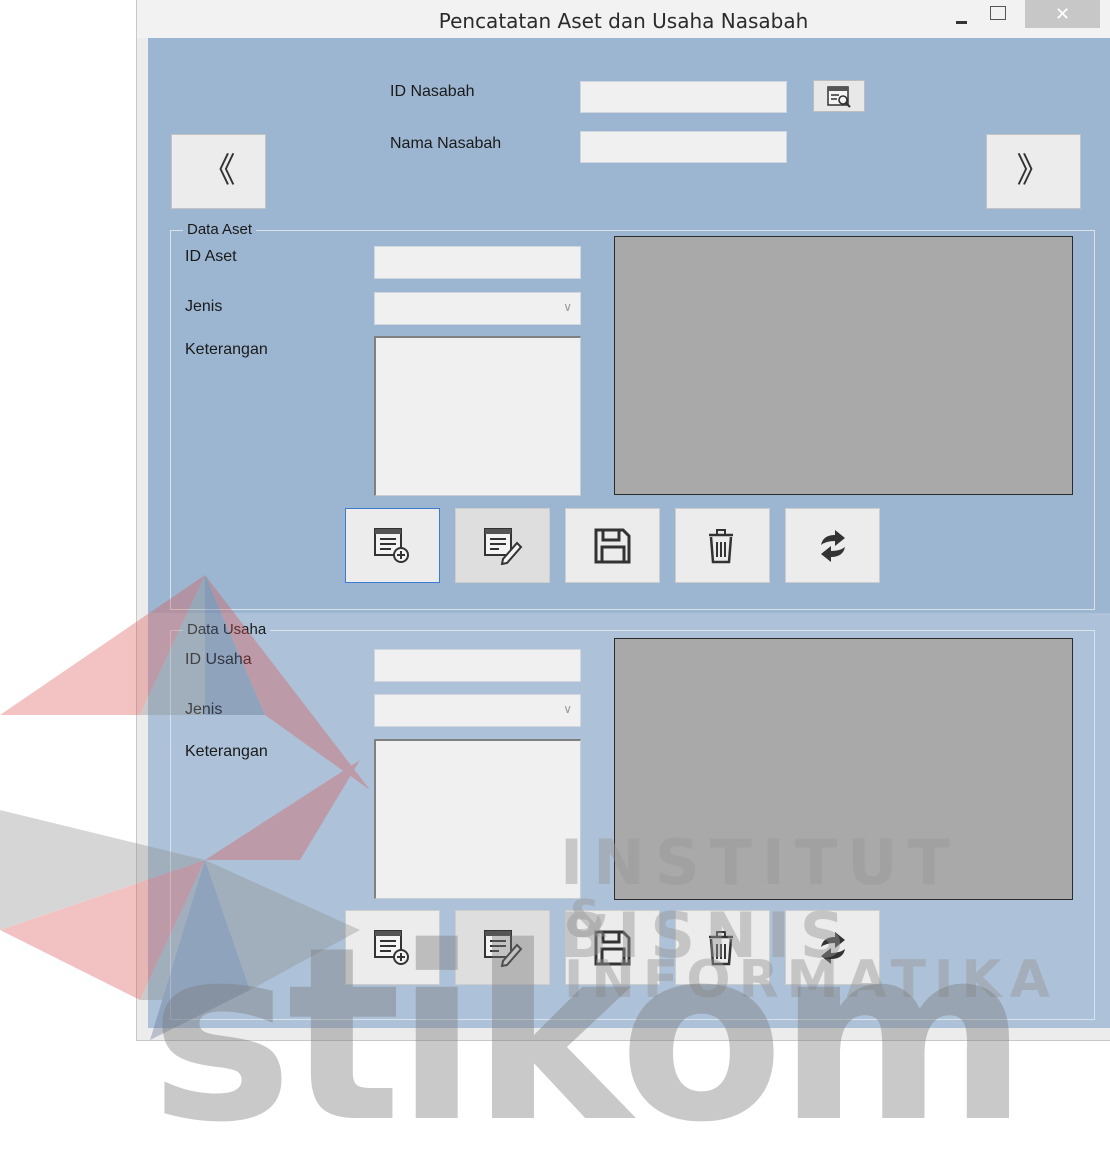 The image size is (1110, 1175). What do you see at coordinates (477, 665) in the screenshot?
I see `id-usaha-input` at bounding box center [477, 665].